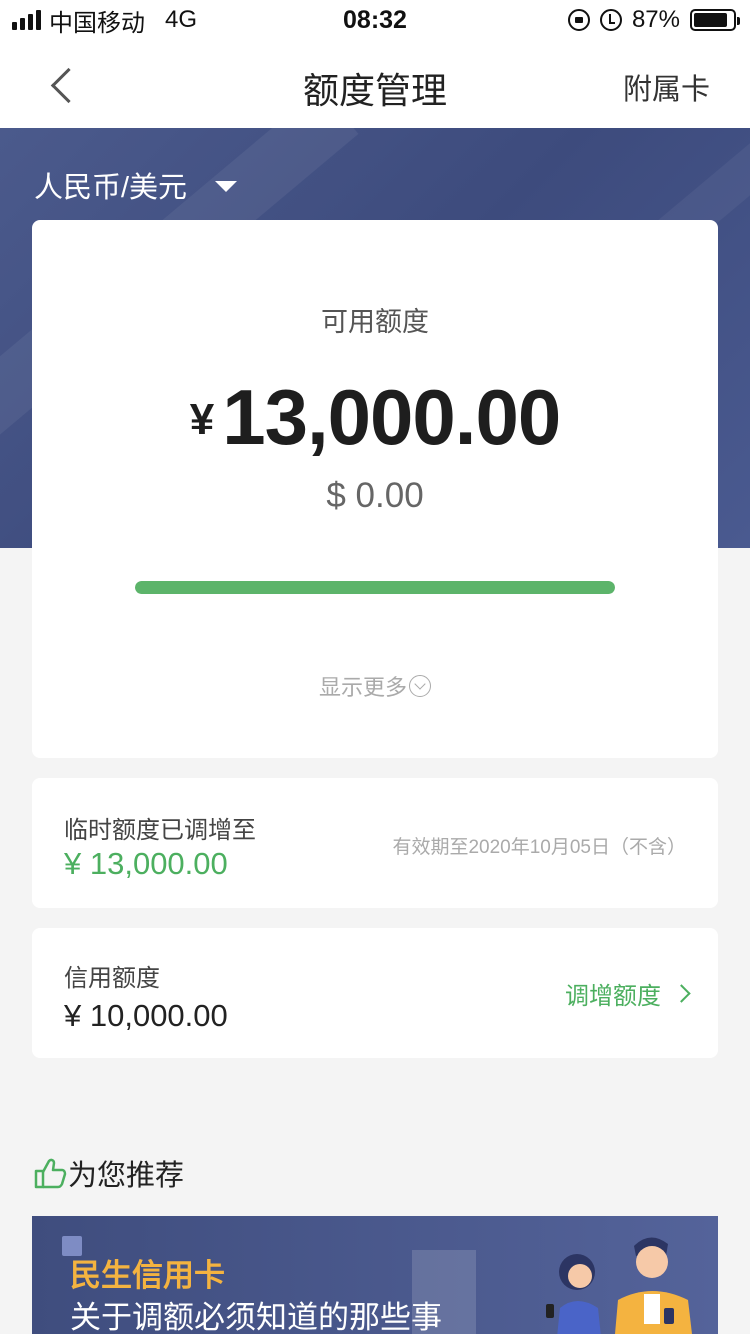 The width and height of the screenshot is (750, 1334). I want to click on temp-limit-validity: 有效期至2020年10月05日（不含）, so click(539, 847).